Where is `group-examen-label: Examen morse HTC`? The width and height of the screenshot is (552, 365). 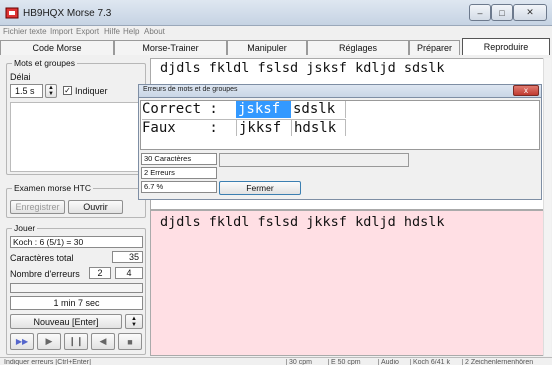
group-examen-label: Examen morse HTC is located at coordinates (52, 188).